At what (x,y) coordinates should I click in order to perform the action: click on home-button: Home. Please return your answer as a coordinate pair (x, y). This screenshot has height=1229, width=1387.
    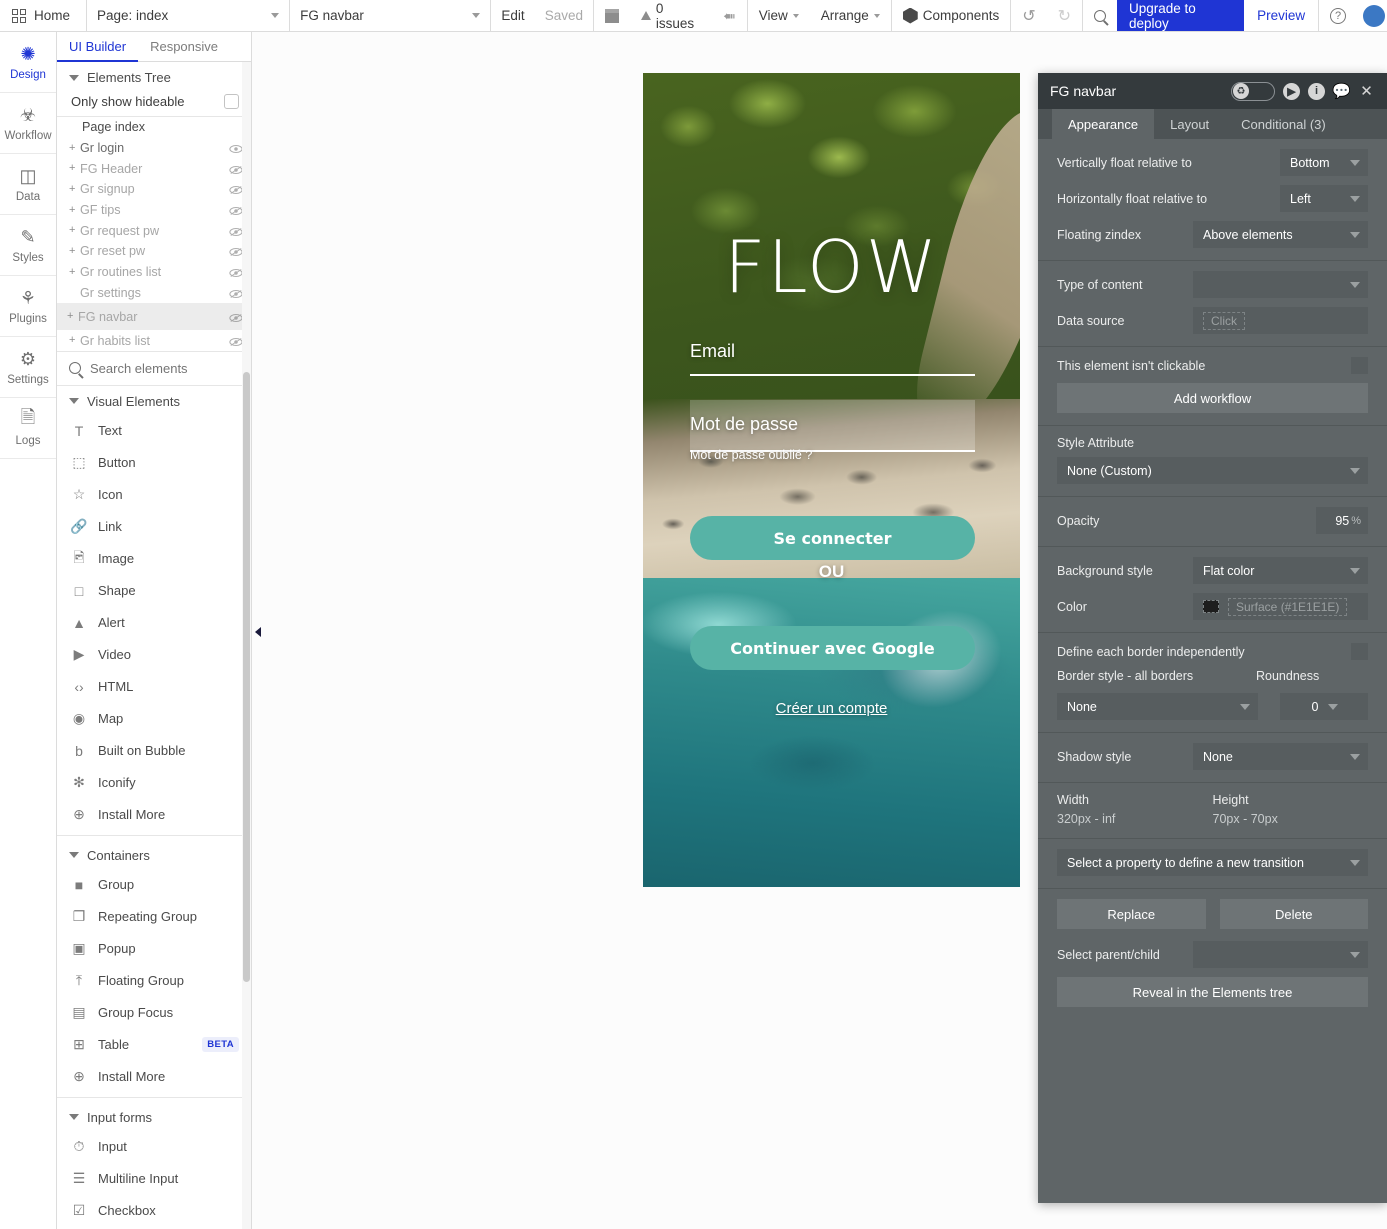
    Looking at the image, I should click on (43, 15).